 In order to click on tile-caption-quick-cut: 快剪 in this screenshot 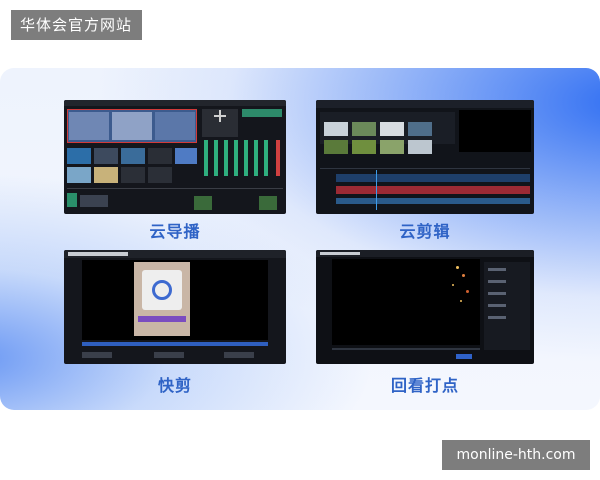, I will do `click(175, 384)`.